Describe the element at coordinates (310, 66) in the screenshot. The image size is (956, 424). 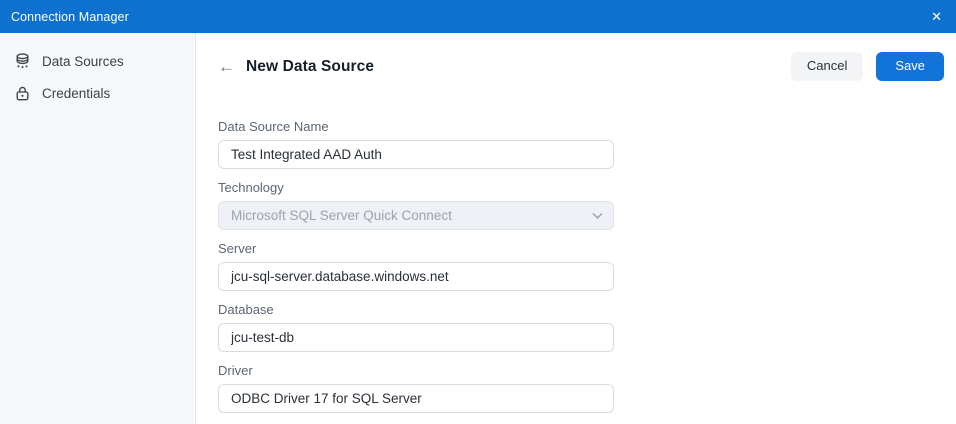
I see `page-title: New Data Source` at that location.